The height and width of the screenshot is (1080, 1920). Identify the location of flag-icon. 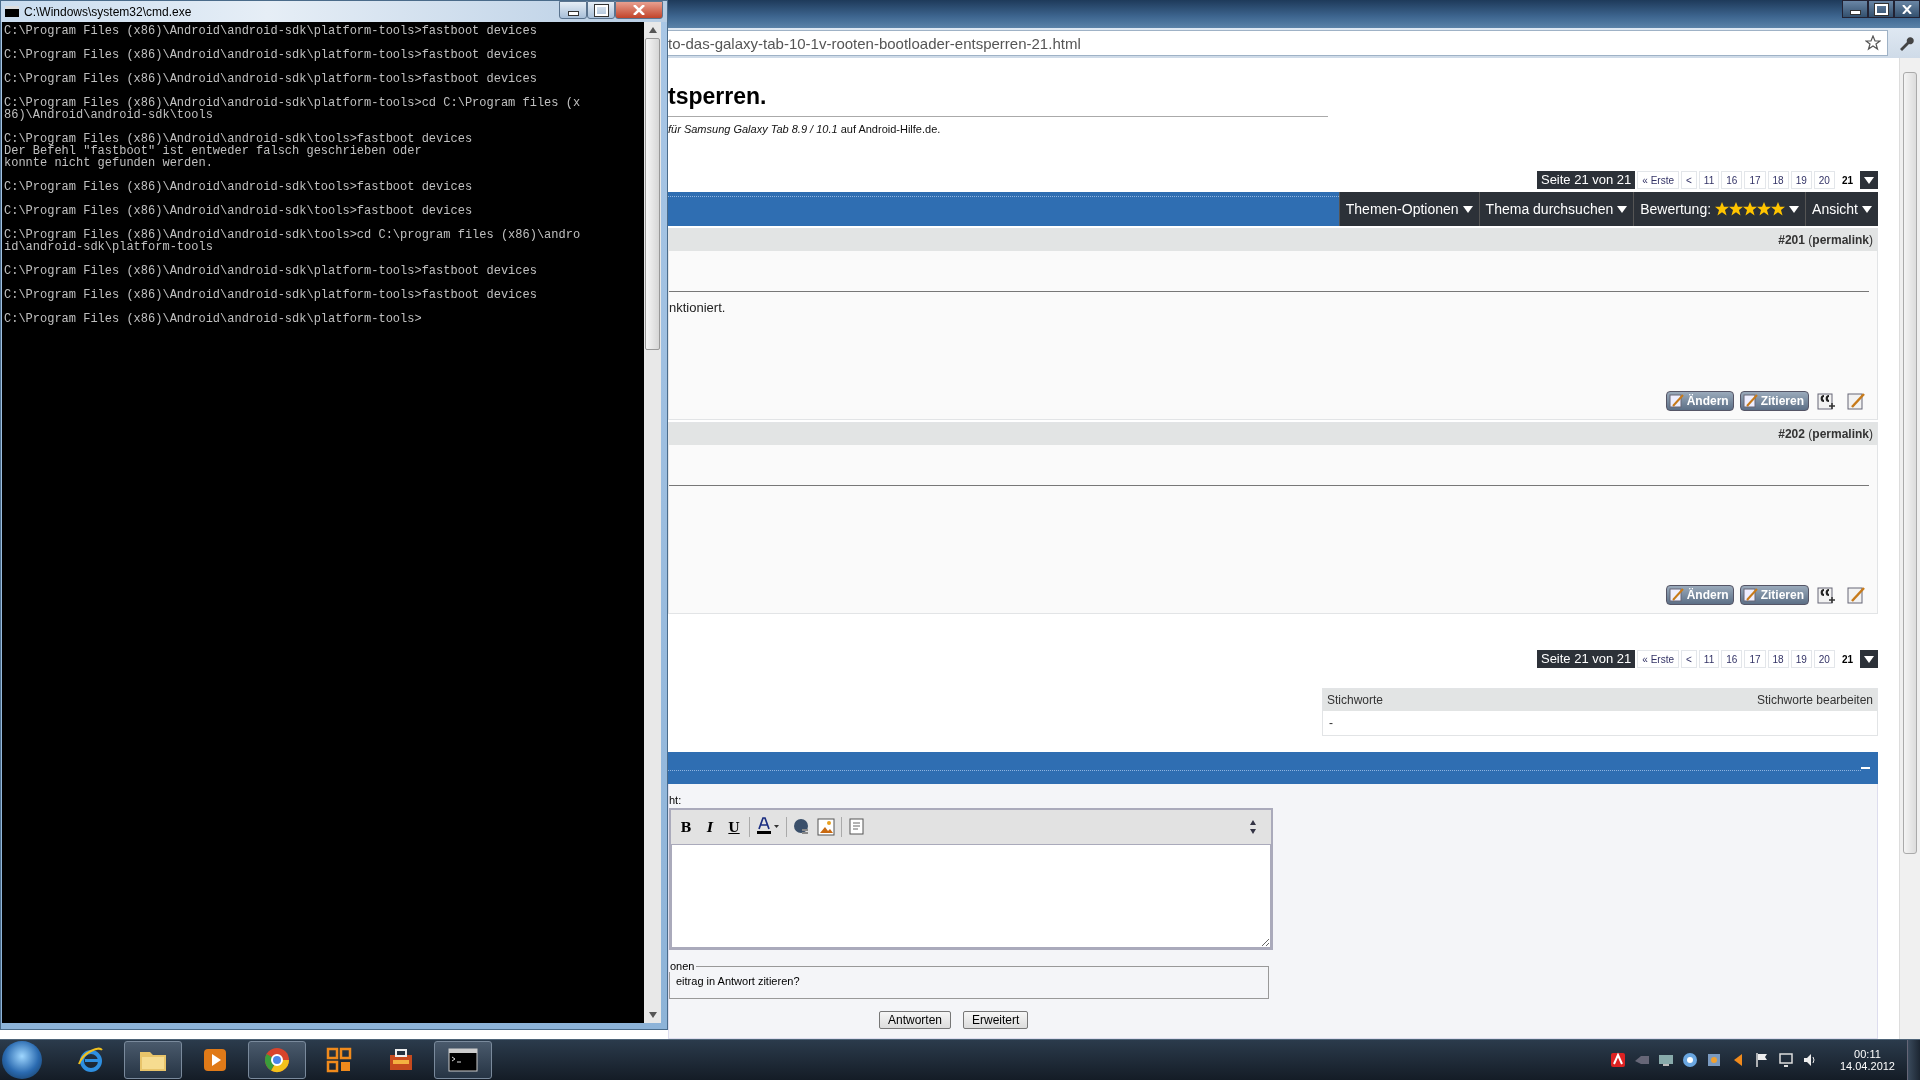
(1761, 1060).